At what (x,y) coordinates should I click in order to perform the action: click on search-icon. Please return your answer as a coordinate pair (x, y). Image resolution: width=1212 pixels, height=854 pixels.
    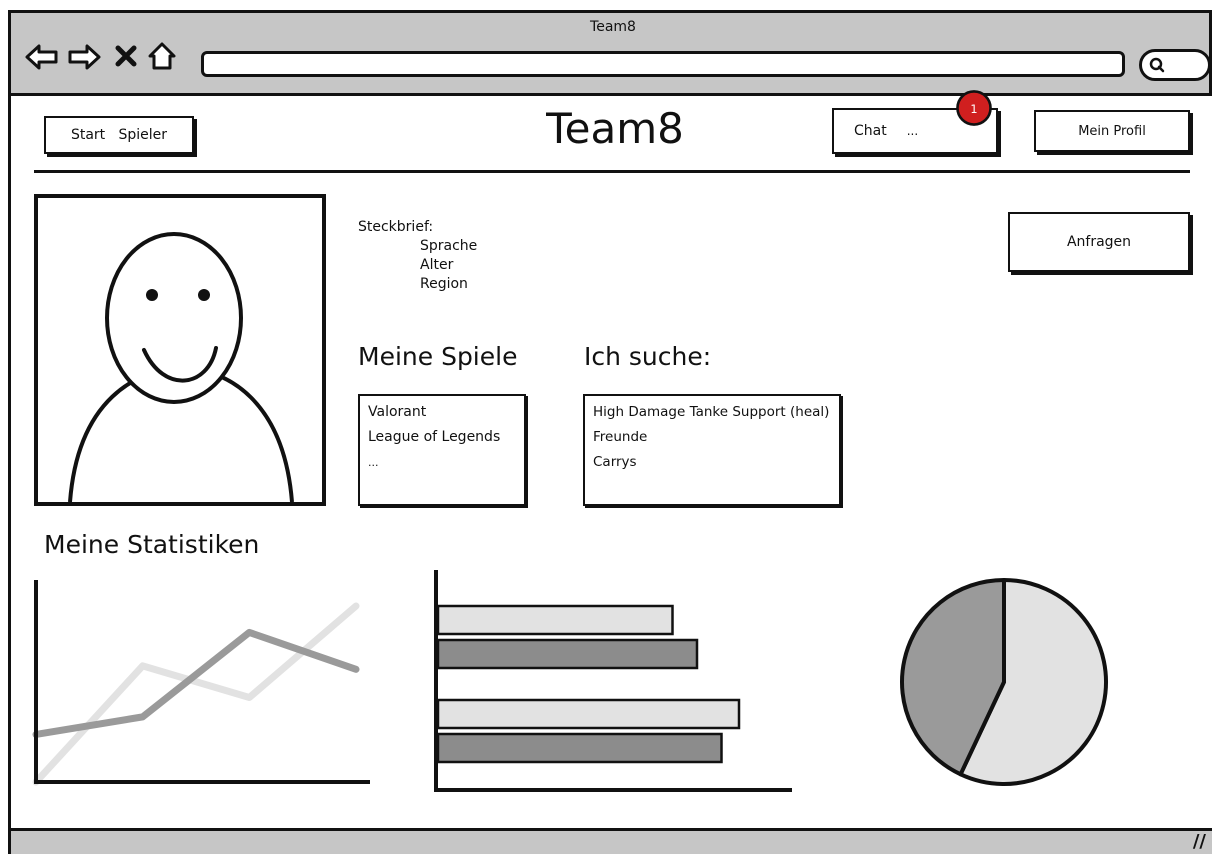
    Looking at the image, I should click on (1157, 65).